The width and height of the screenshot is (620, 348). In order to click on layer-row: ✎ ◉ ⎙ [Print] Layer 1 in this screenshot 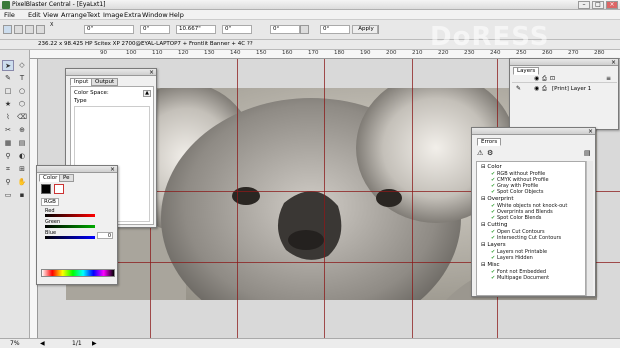, I will do `click(564, 89)`.